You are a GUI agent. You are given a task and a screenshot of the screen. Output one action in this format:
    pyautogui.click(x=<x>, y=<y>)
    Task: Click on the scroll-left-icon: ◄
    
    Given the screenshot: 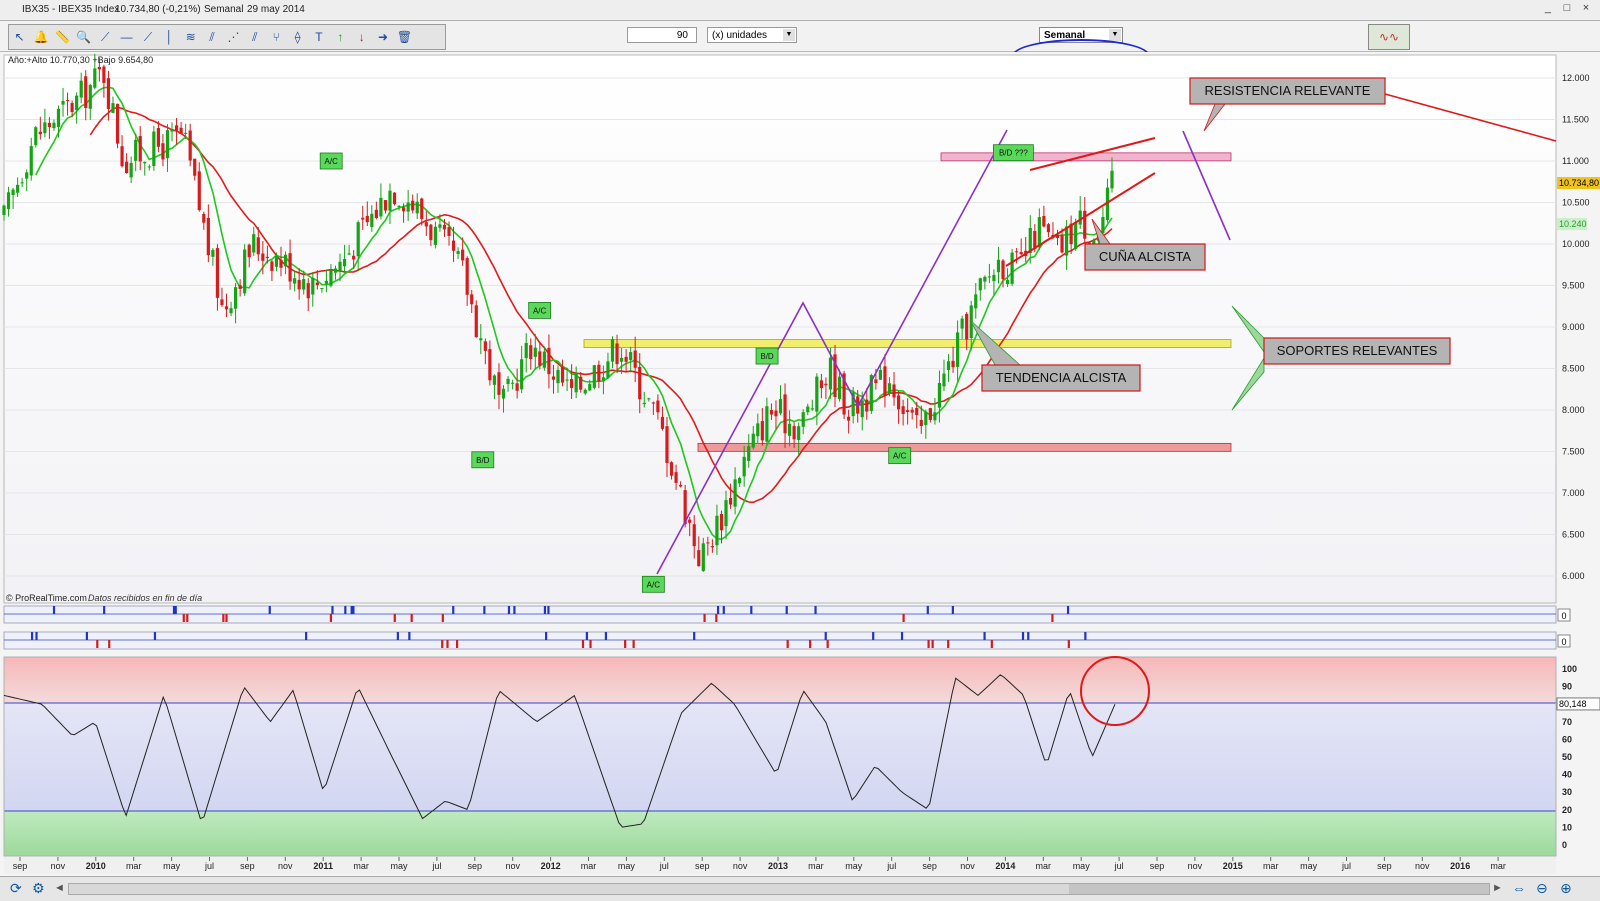 What is the action you would take?
    pyautogui.click(x=59, y=888)
    